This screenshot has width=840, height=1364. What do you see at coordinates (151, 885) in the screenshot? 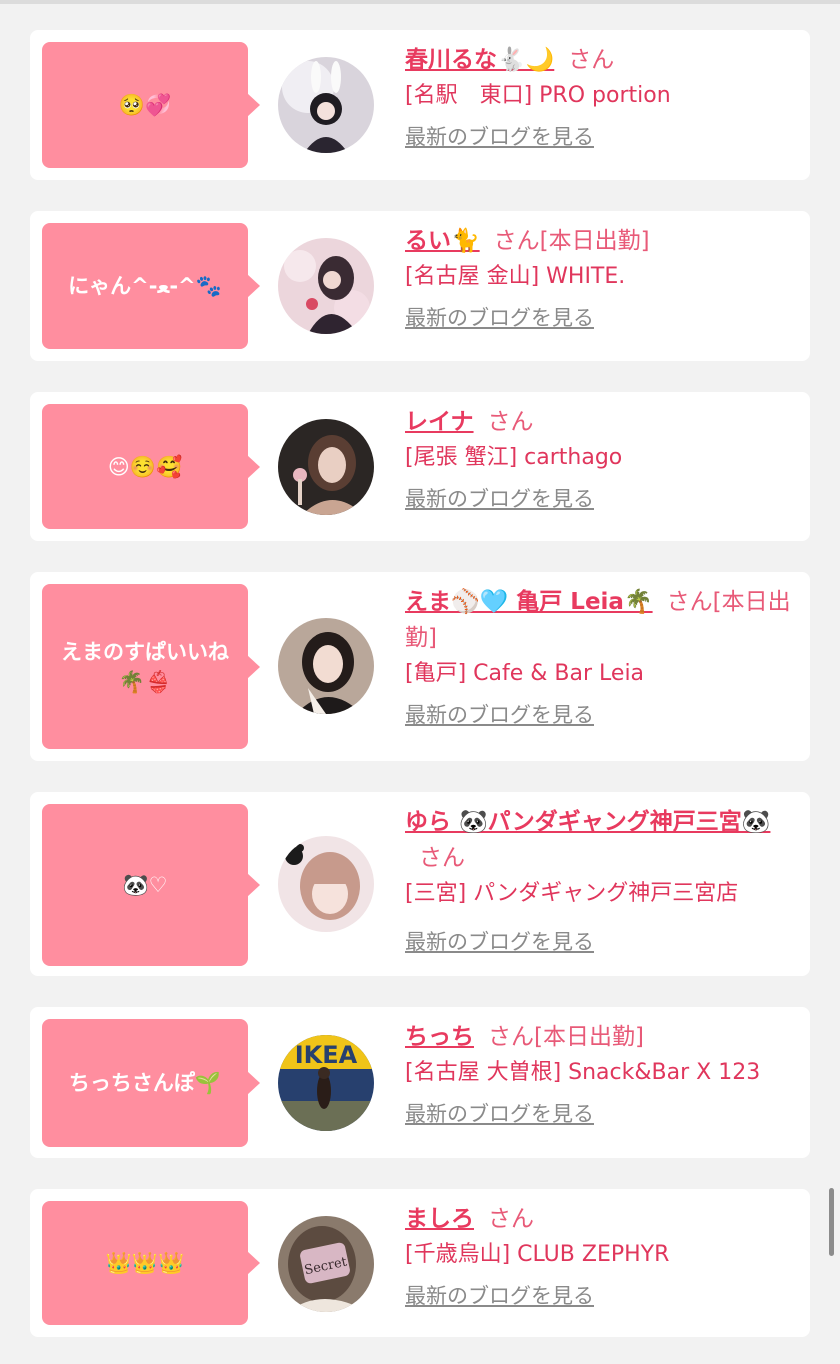
I see `comment-bubble: 🐼♡` at bounding box center [151, 885].